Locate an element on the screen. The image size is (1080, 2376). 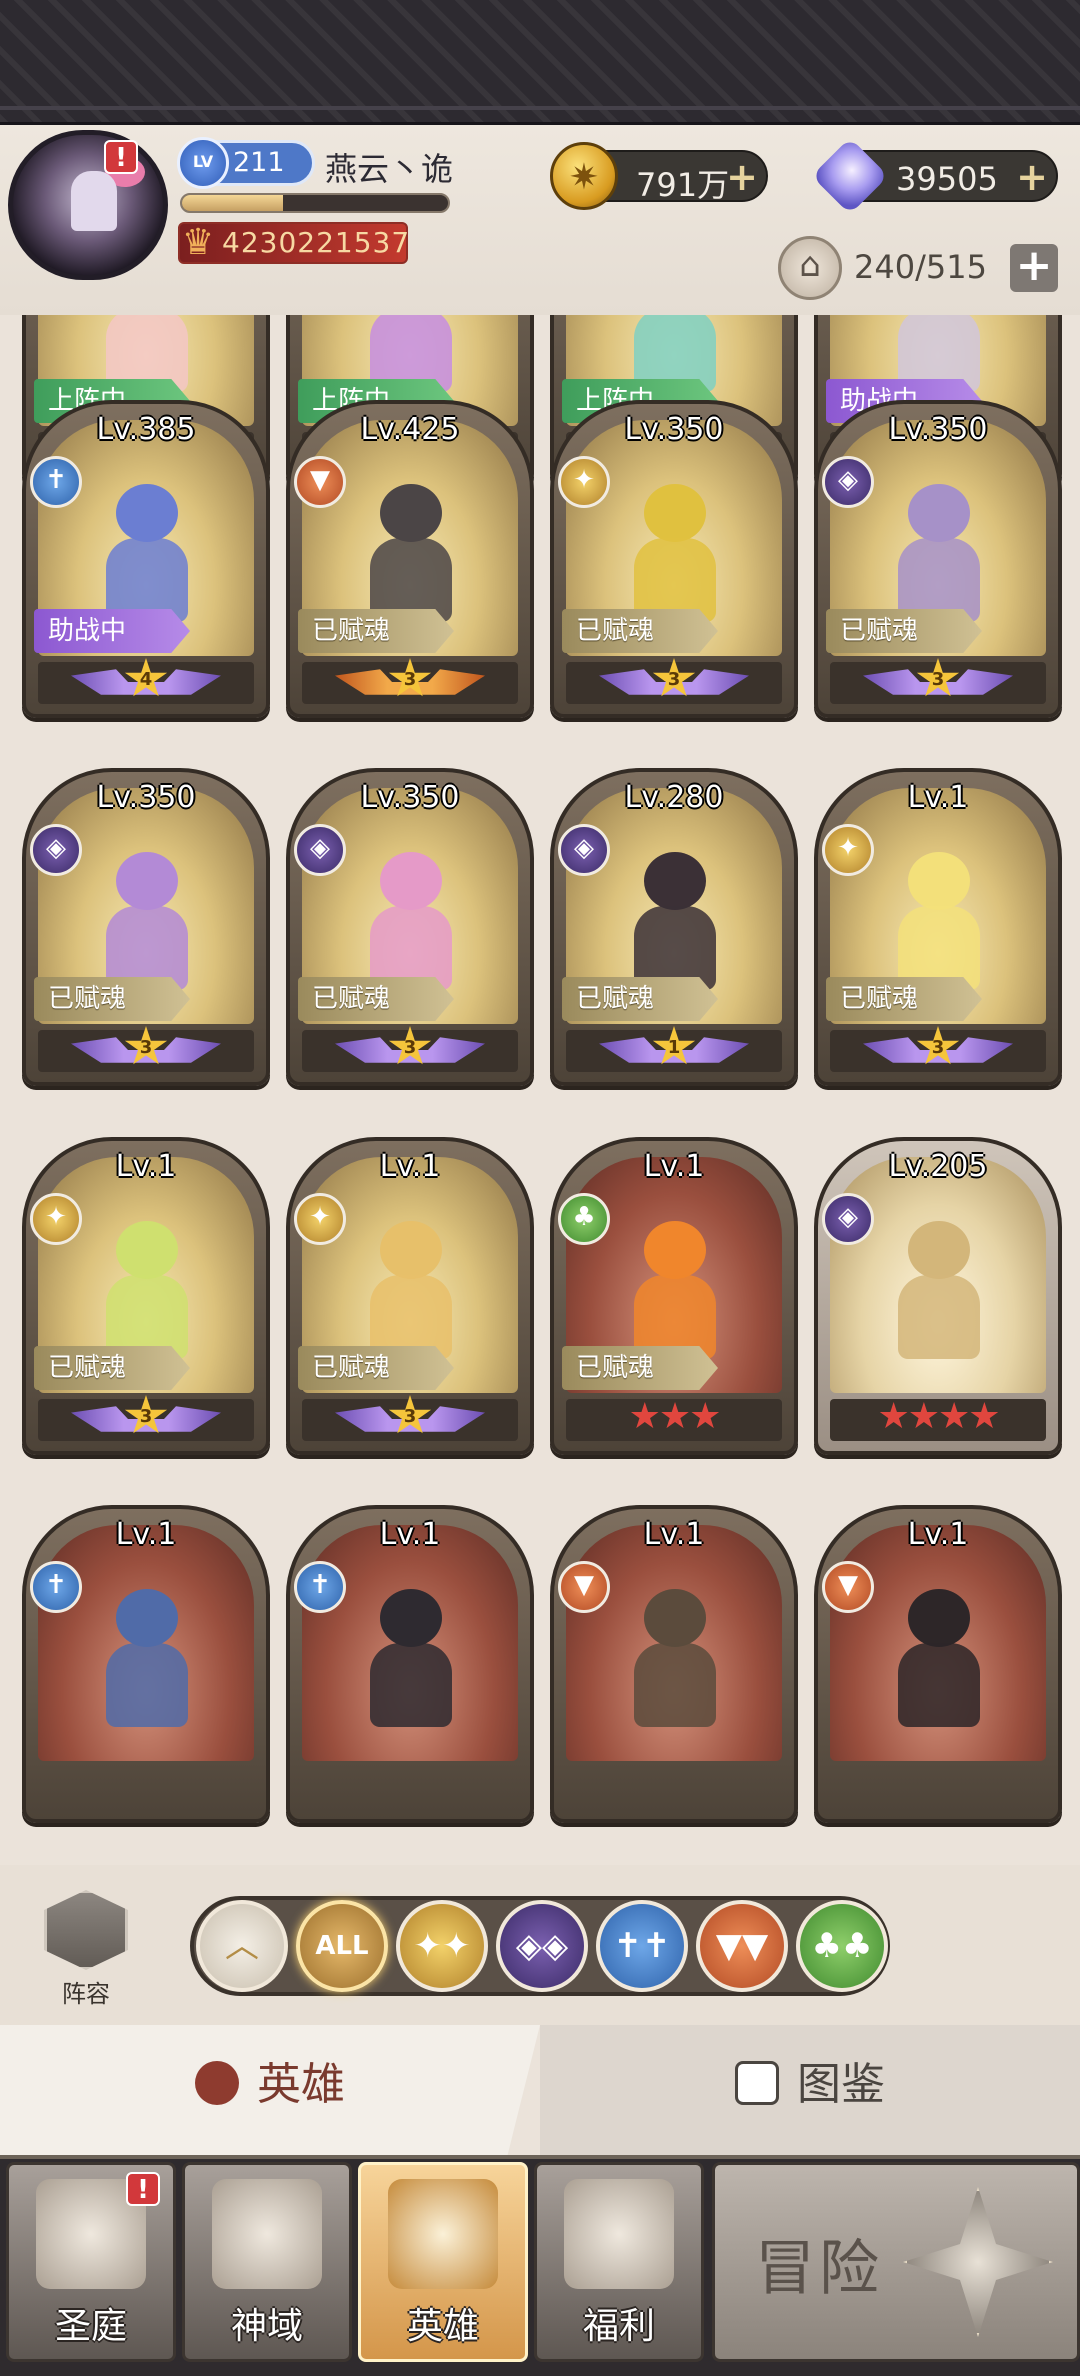
filter-light-icon: ✦ is located at coordinates (442, 1946).